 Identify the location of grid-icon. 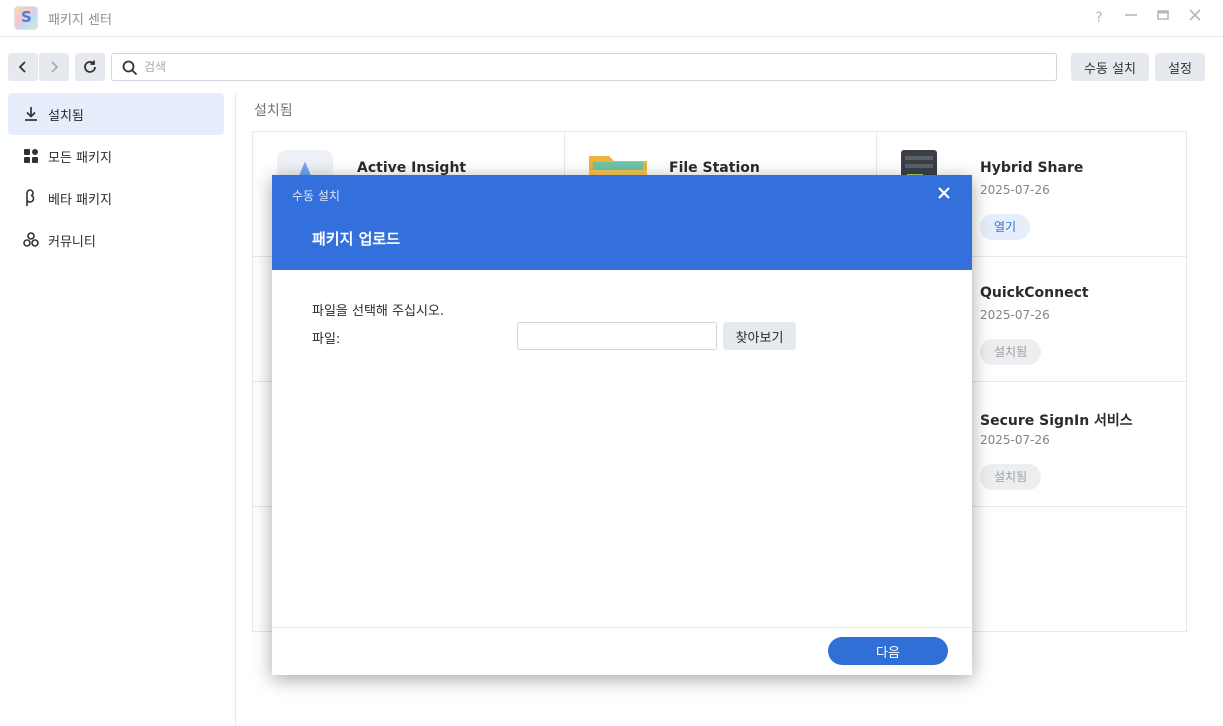
(31, 156).